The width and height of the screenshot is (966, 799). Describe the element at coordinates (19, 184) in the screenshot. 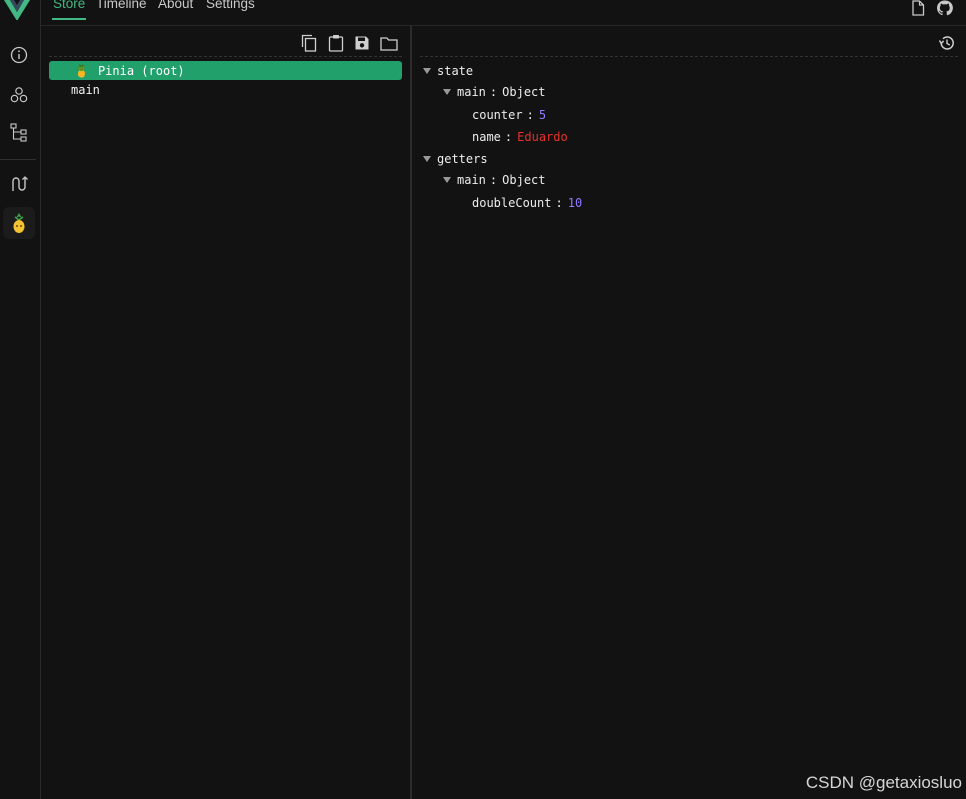

I see `routes-icon` at that location.